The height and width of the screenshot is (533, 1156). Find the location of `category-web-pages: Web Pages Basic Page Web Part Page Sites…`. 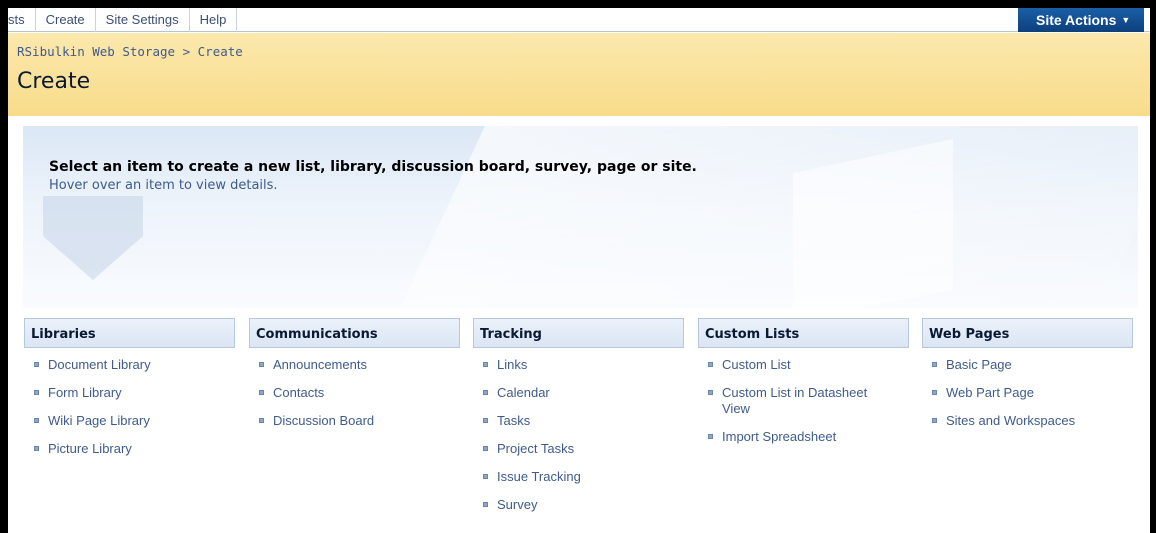

category-web-pages: Web Pages Basic Page Web Part Page Sites… is located at coordinates (1027, 379).